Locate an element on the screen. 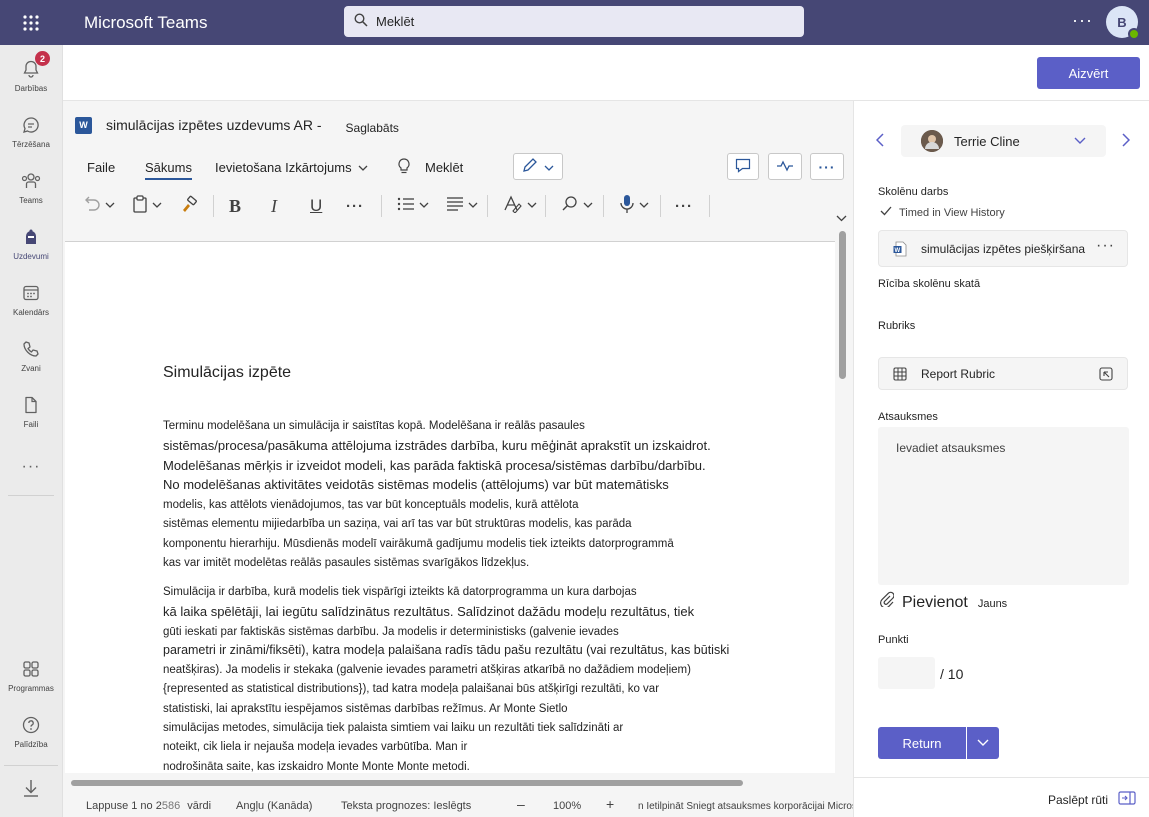 Image resolution: width=1149 pixels, height=817 pixels. activity-badge: 2 is located at coordinates (42, 58).